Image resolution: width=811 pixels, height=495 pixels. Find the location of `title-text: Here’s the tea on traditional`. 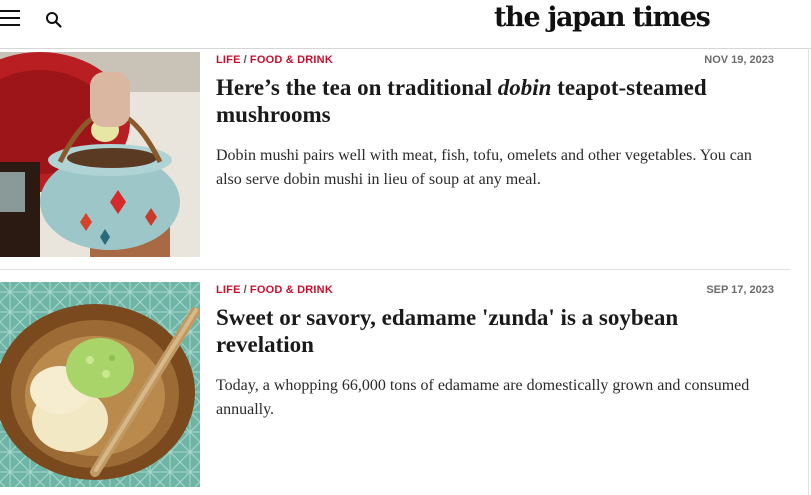

title-text: Here’s the tea on traditional is located at coordinates (357, 87).